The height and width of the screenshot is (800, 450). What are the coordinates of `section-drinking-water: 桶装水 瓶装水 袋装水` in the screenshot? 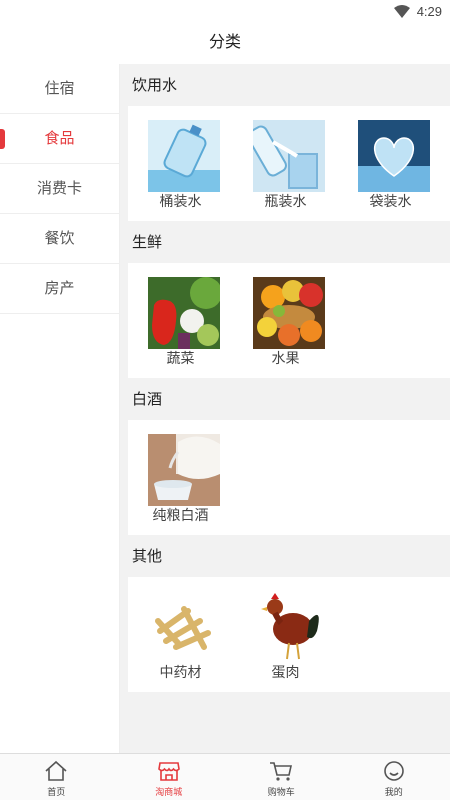 It's located at (289, 163).